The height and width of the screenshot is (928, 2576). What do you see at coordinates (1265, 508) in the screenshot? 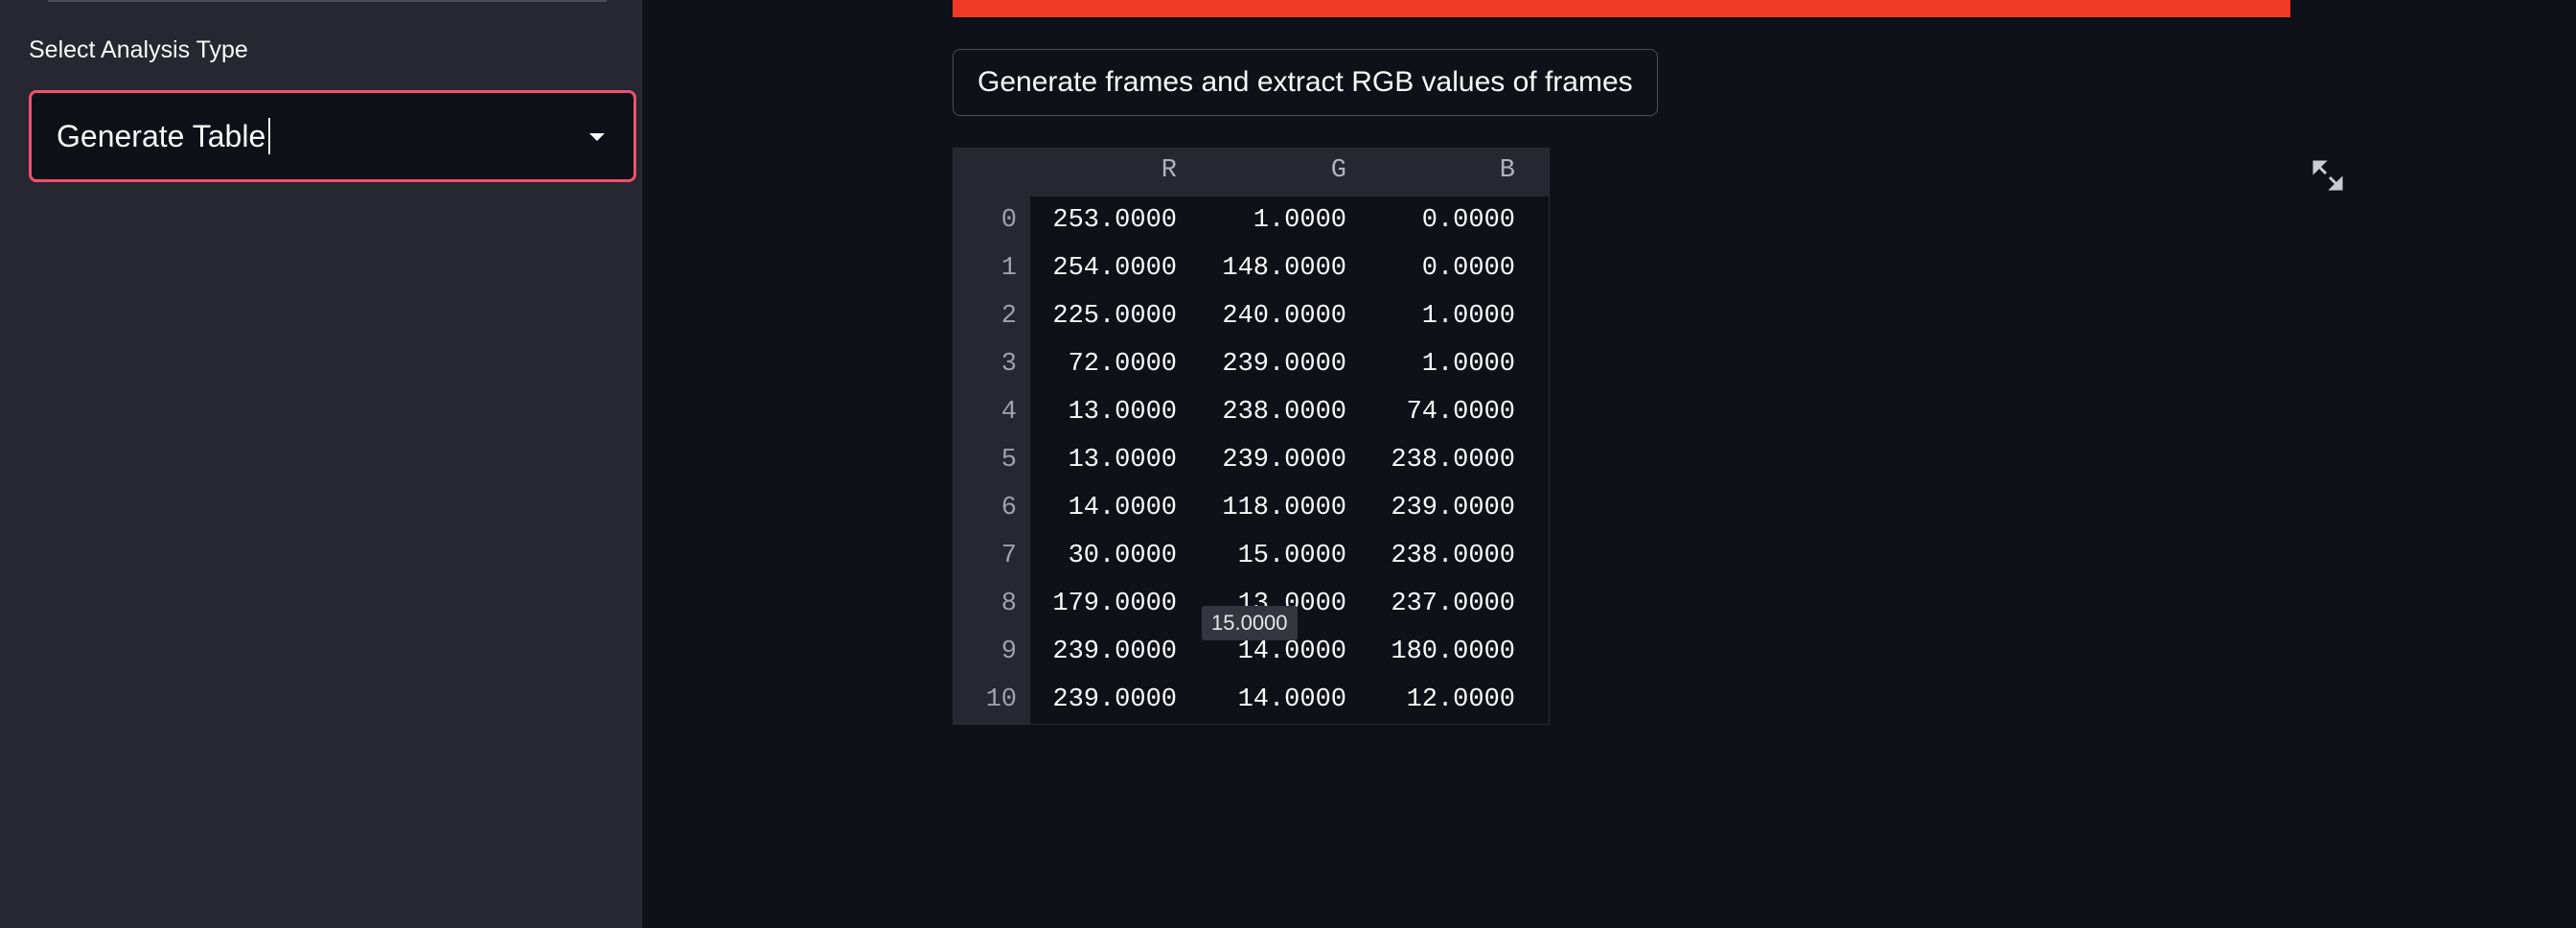
I see `table-cell: 118.0000` at bounding box center [1265, 508].